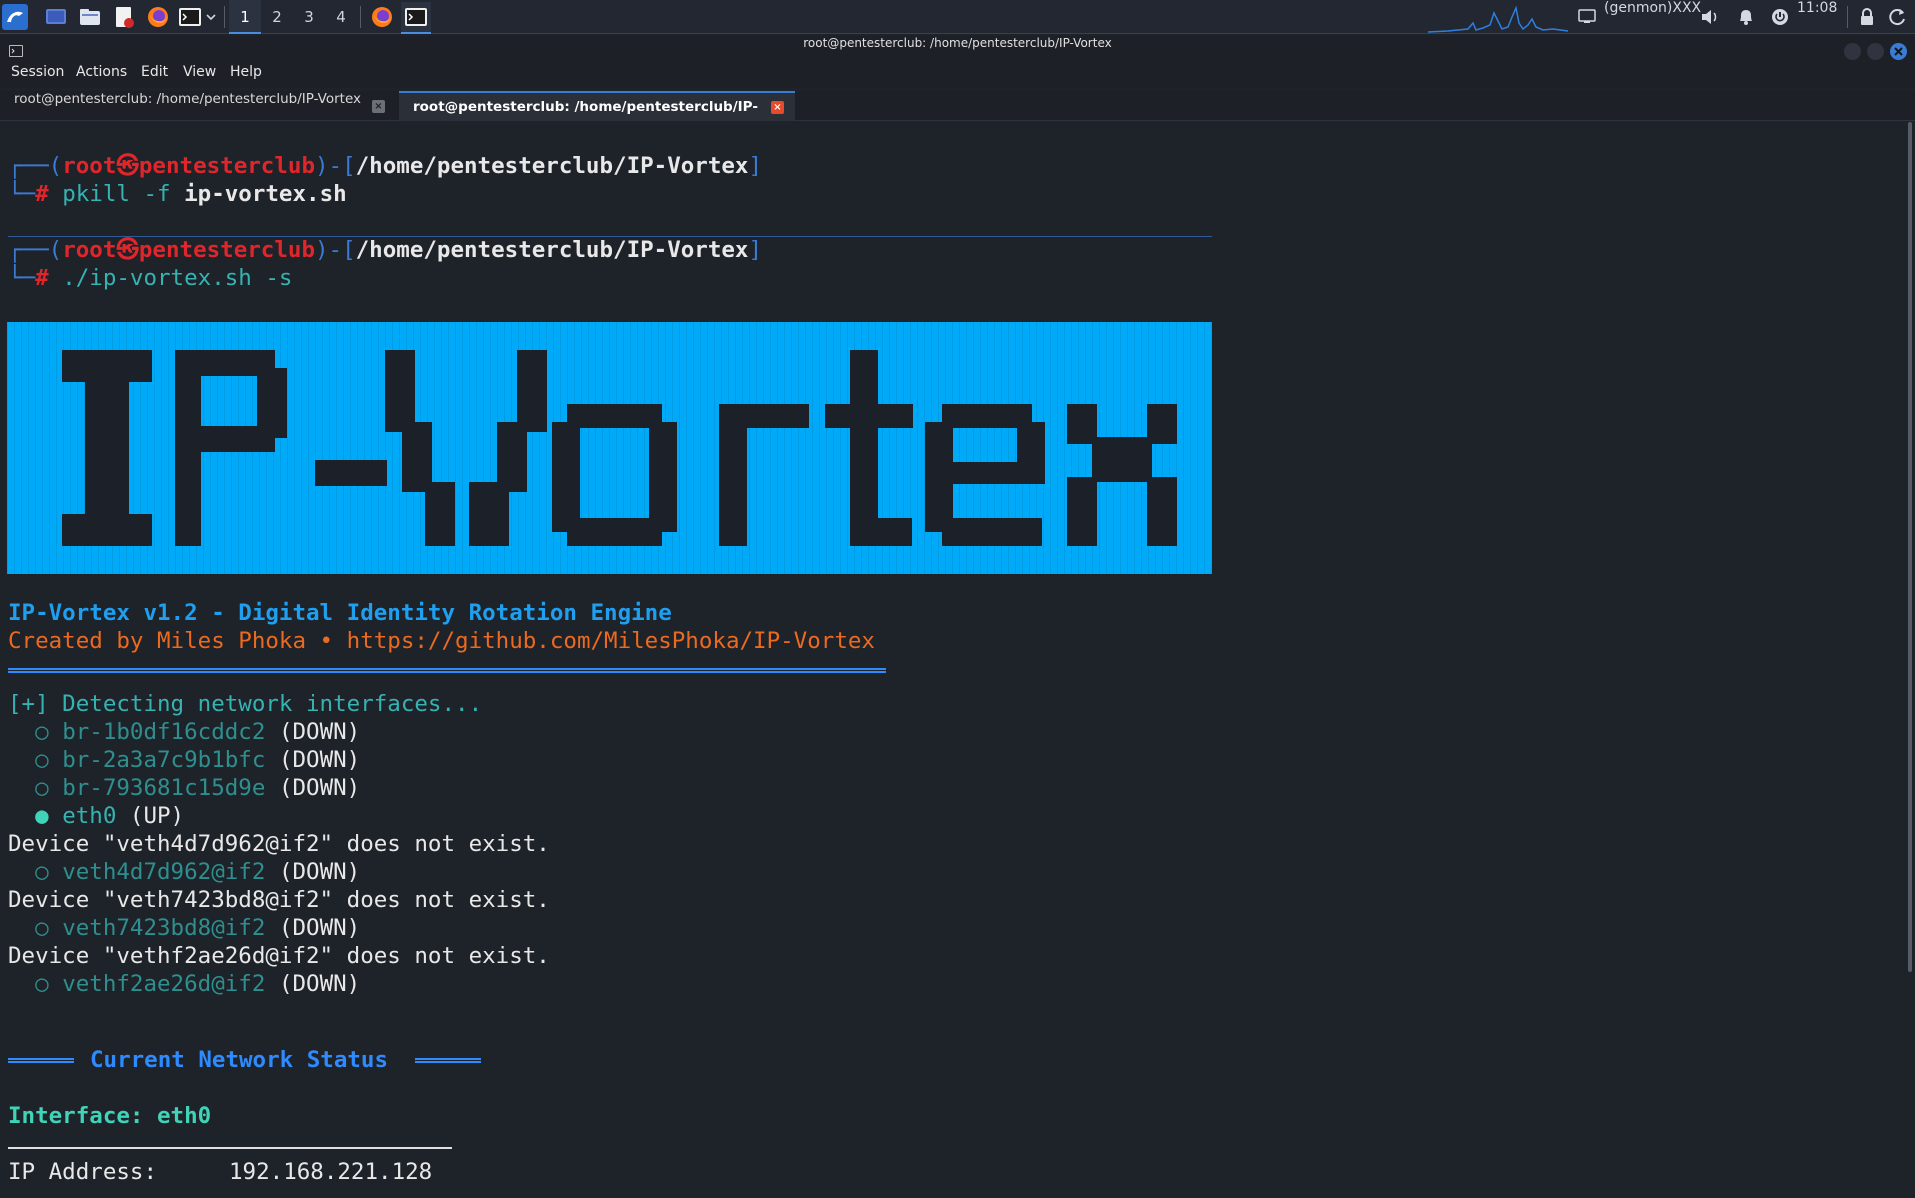  I want to click on interface-name: br-2a3a7c9b1bfc, so click(164, 760).